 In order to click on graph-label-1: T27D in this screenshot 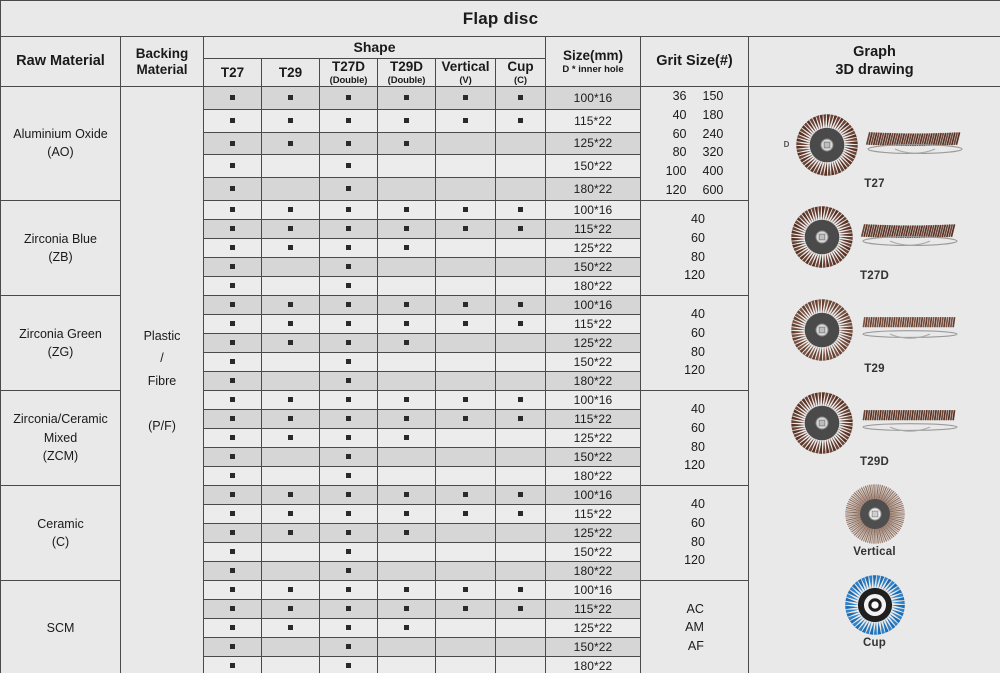, I will do `click(874, 276)`.